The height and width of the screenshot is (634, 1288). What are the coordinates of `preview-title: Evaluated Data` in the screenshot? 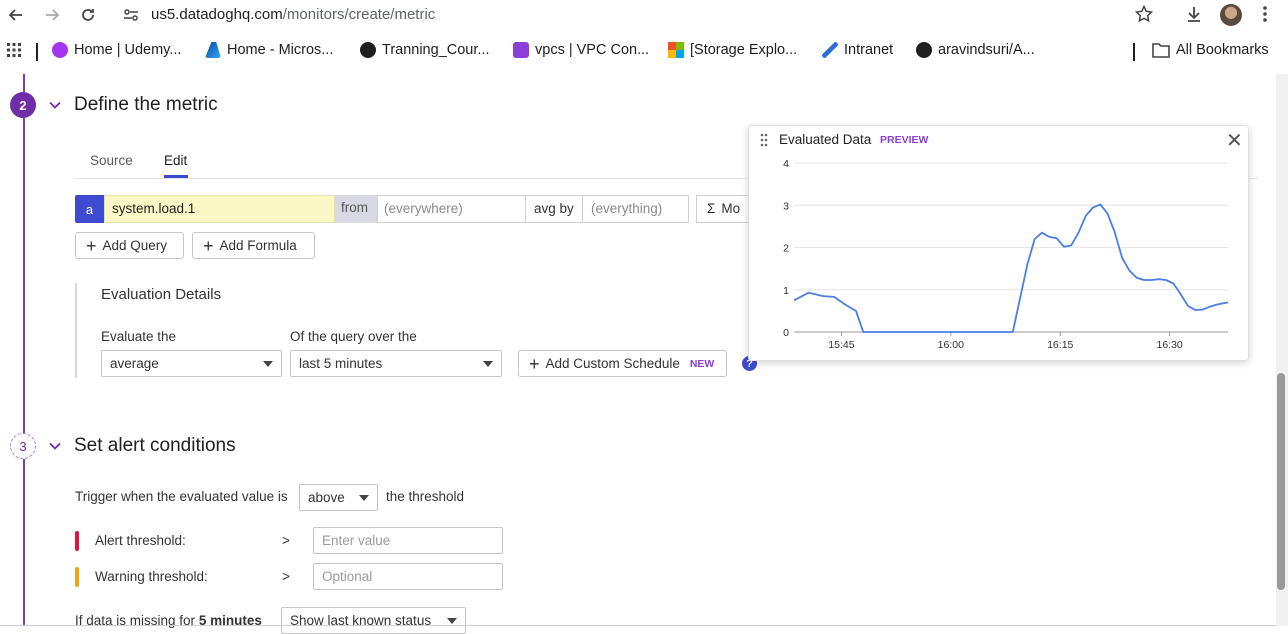 It's located at (825, 139).